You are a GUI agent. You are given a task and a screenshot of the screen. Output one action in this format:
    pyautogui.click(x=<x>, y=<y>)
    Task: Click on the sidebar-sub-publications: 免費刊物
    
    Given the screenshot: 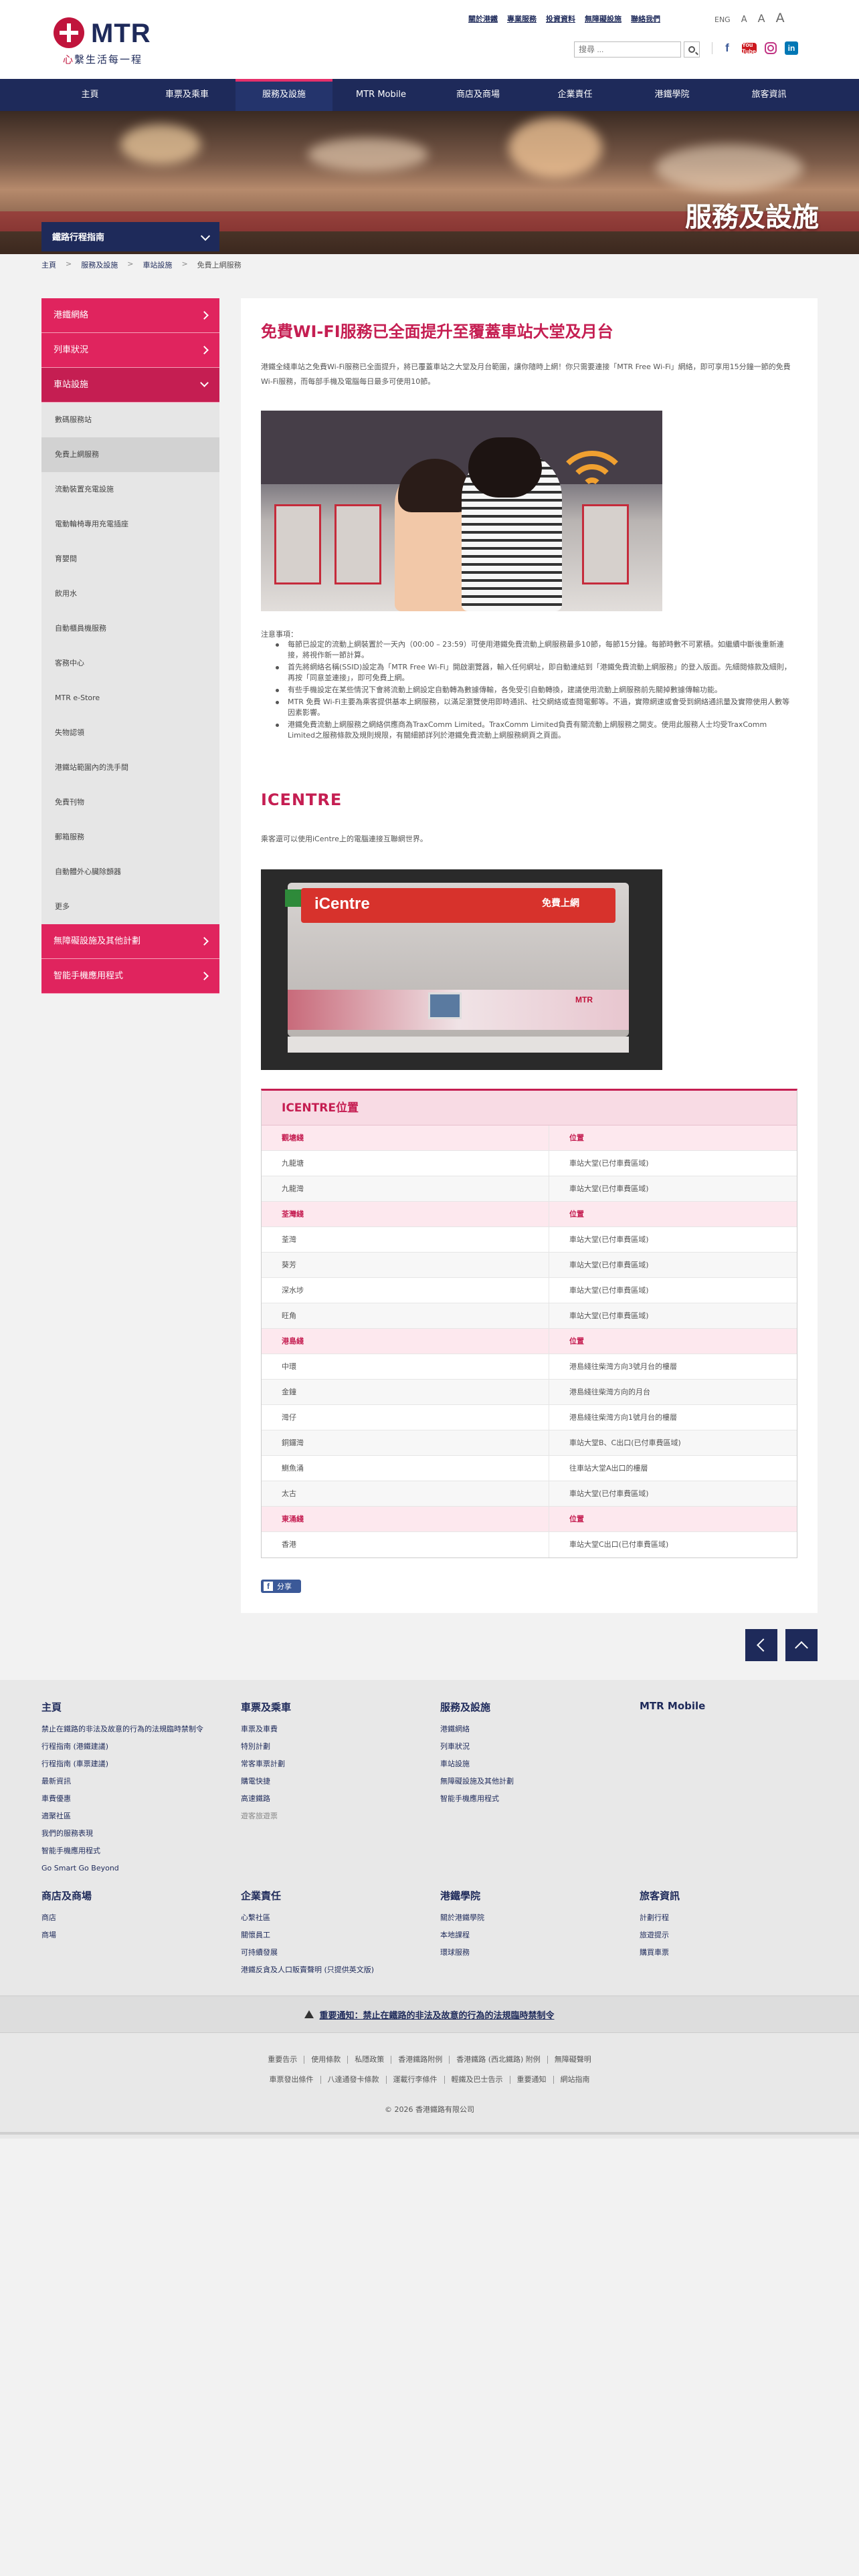 What is the action you would take?
    pyautogui.click(x=130, y=802)
    